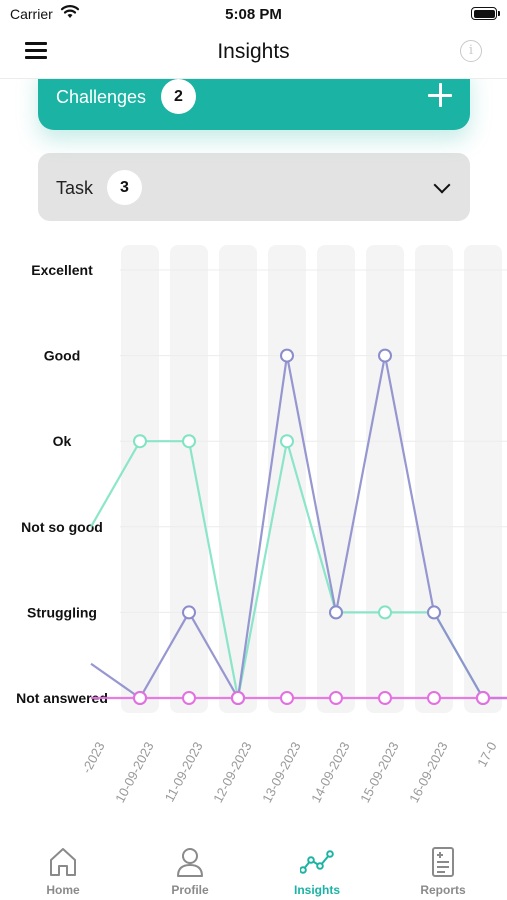 This screenshot has width=507, height=900. Describe the element at coordinates (63, 890) in the screenshot. I see `tab-home-label: Home` at that location.